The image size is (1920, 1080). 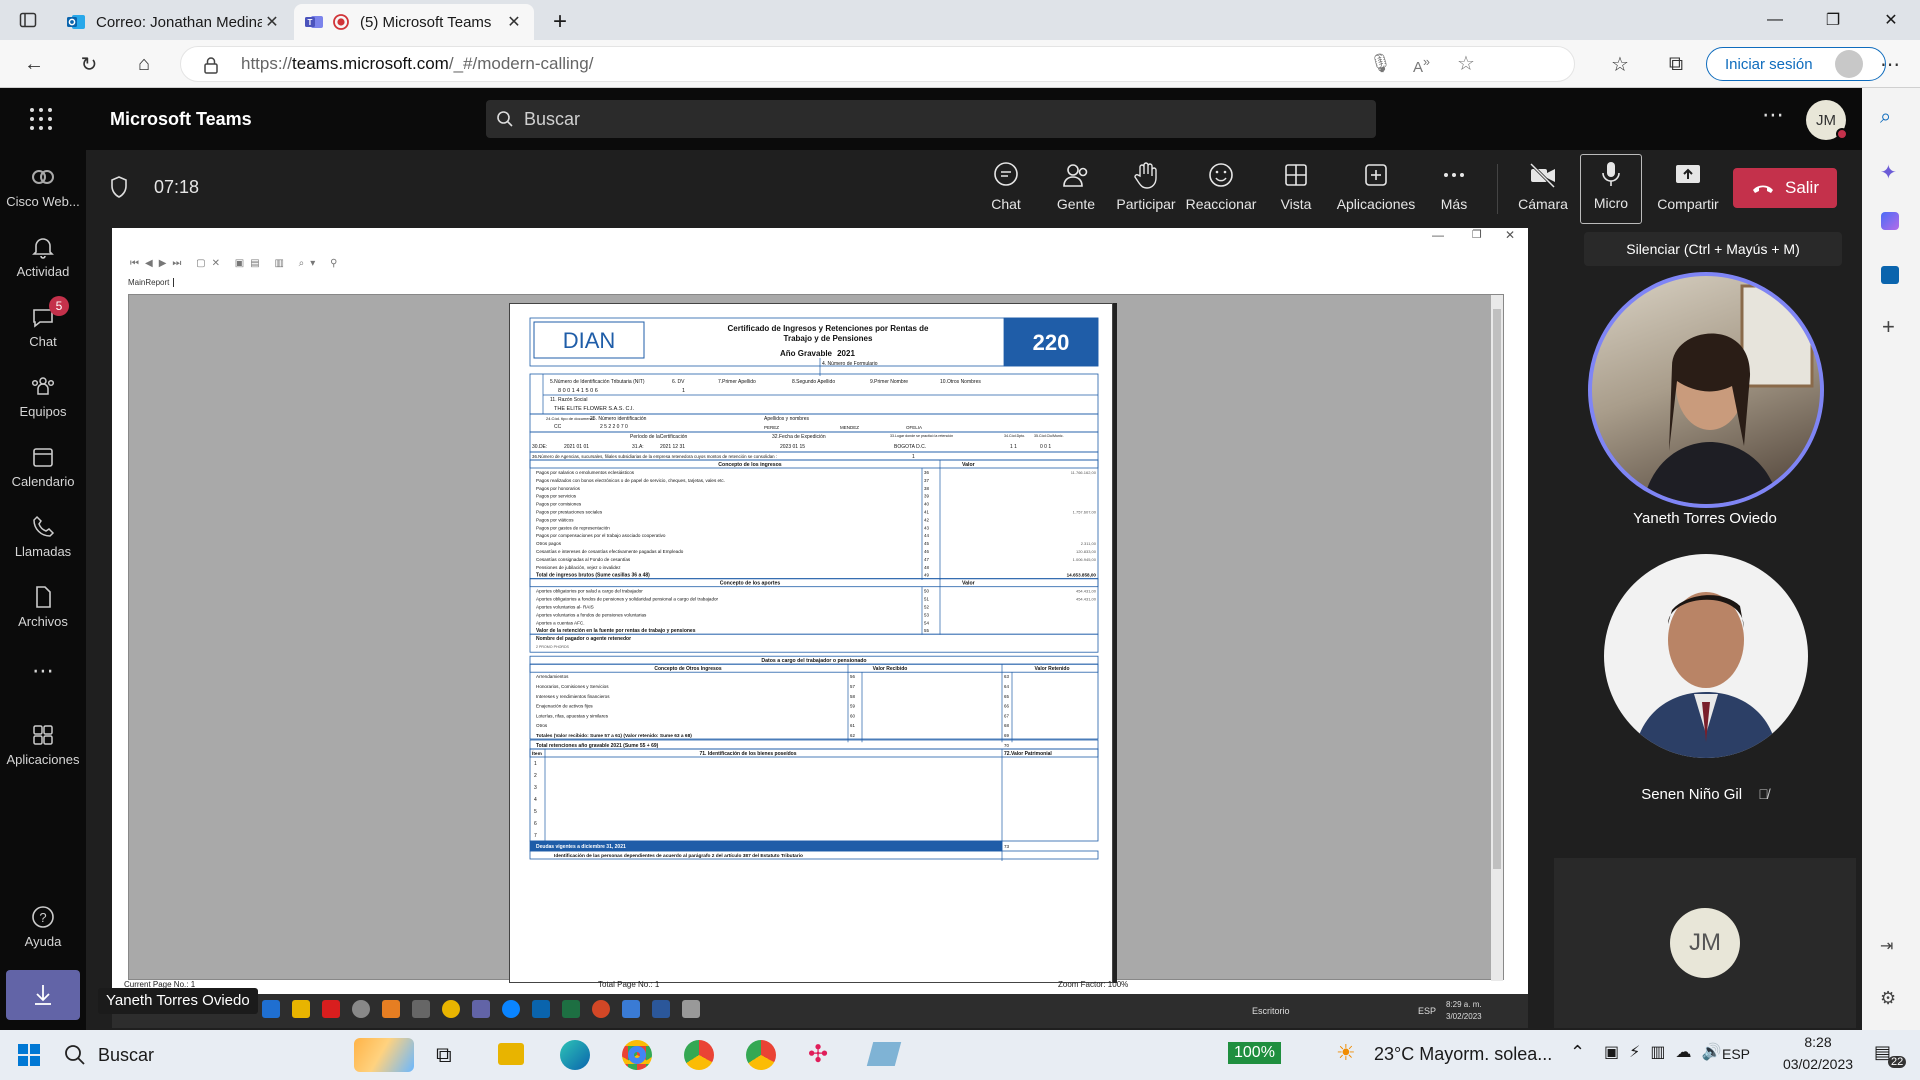 What do you see at coordinates (960, 382) in the screenshot?
I see `nom2-label: 10.Otros Nombres` at bounding box center [960, 382].